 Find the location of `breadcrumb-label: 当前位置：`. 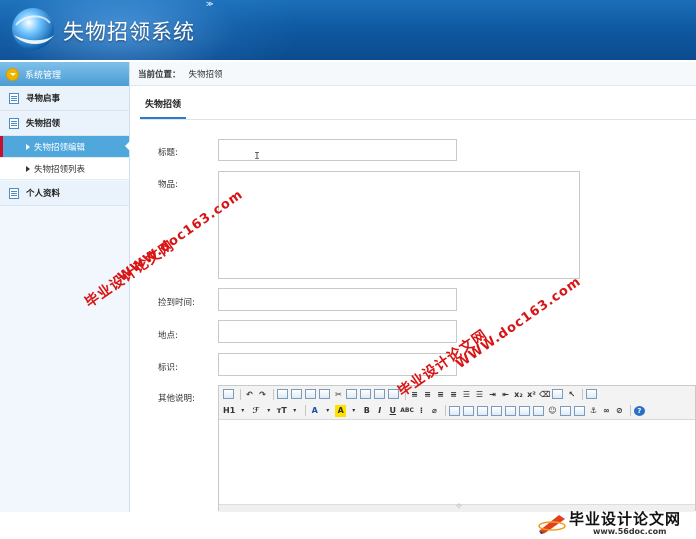

breadcrumb-label: 当前位置： is located at coordinates (159, 74).